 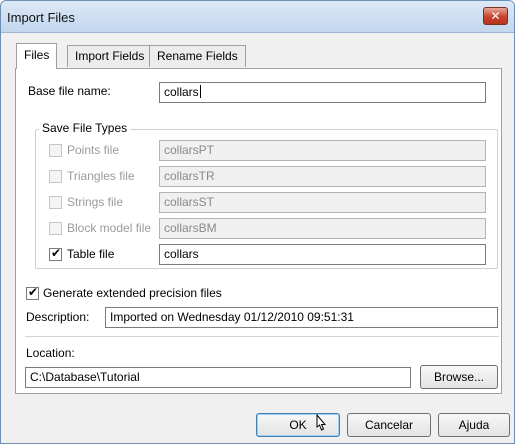 I want to click on help-button: Ajuda, so click(x=474, y=425).